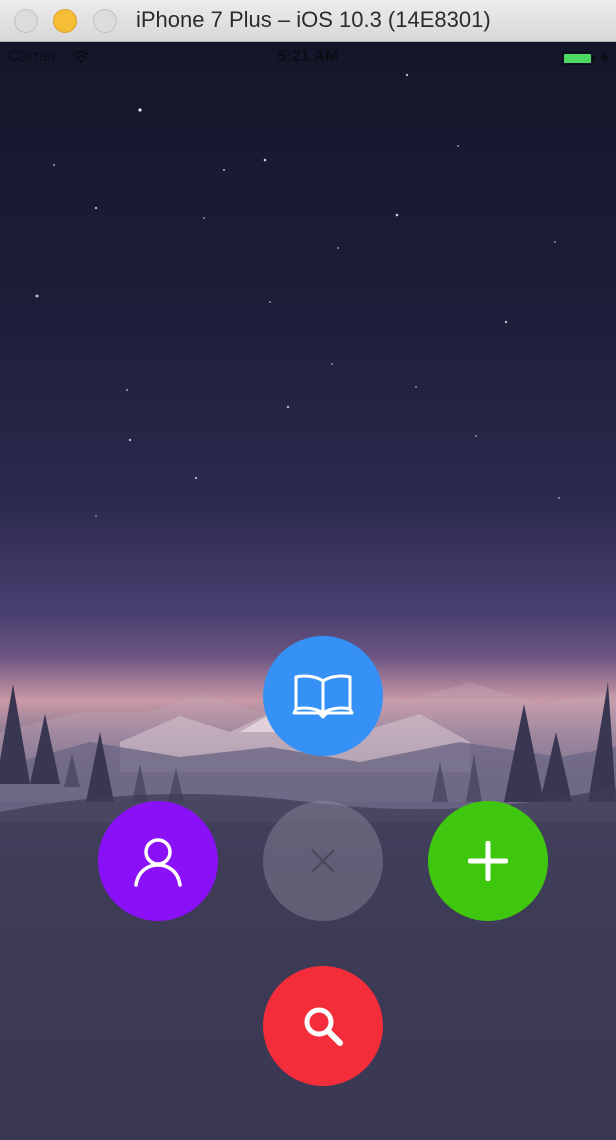 The height and width of the screenshot is (1140, 616). I want to click on user-icon, so click(158, 862).